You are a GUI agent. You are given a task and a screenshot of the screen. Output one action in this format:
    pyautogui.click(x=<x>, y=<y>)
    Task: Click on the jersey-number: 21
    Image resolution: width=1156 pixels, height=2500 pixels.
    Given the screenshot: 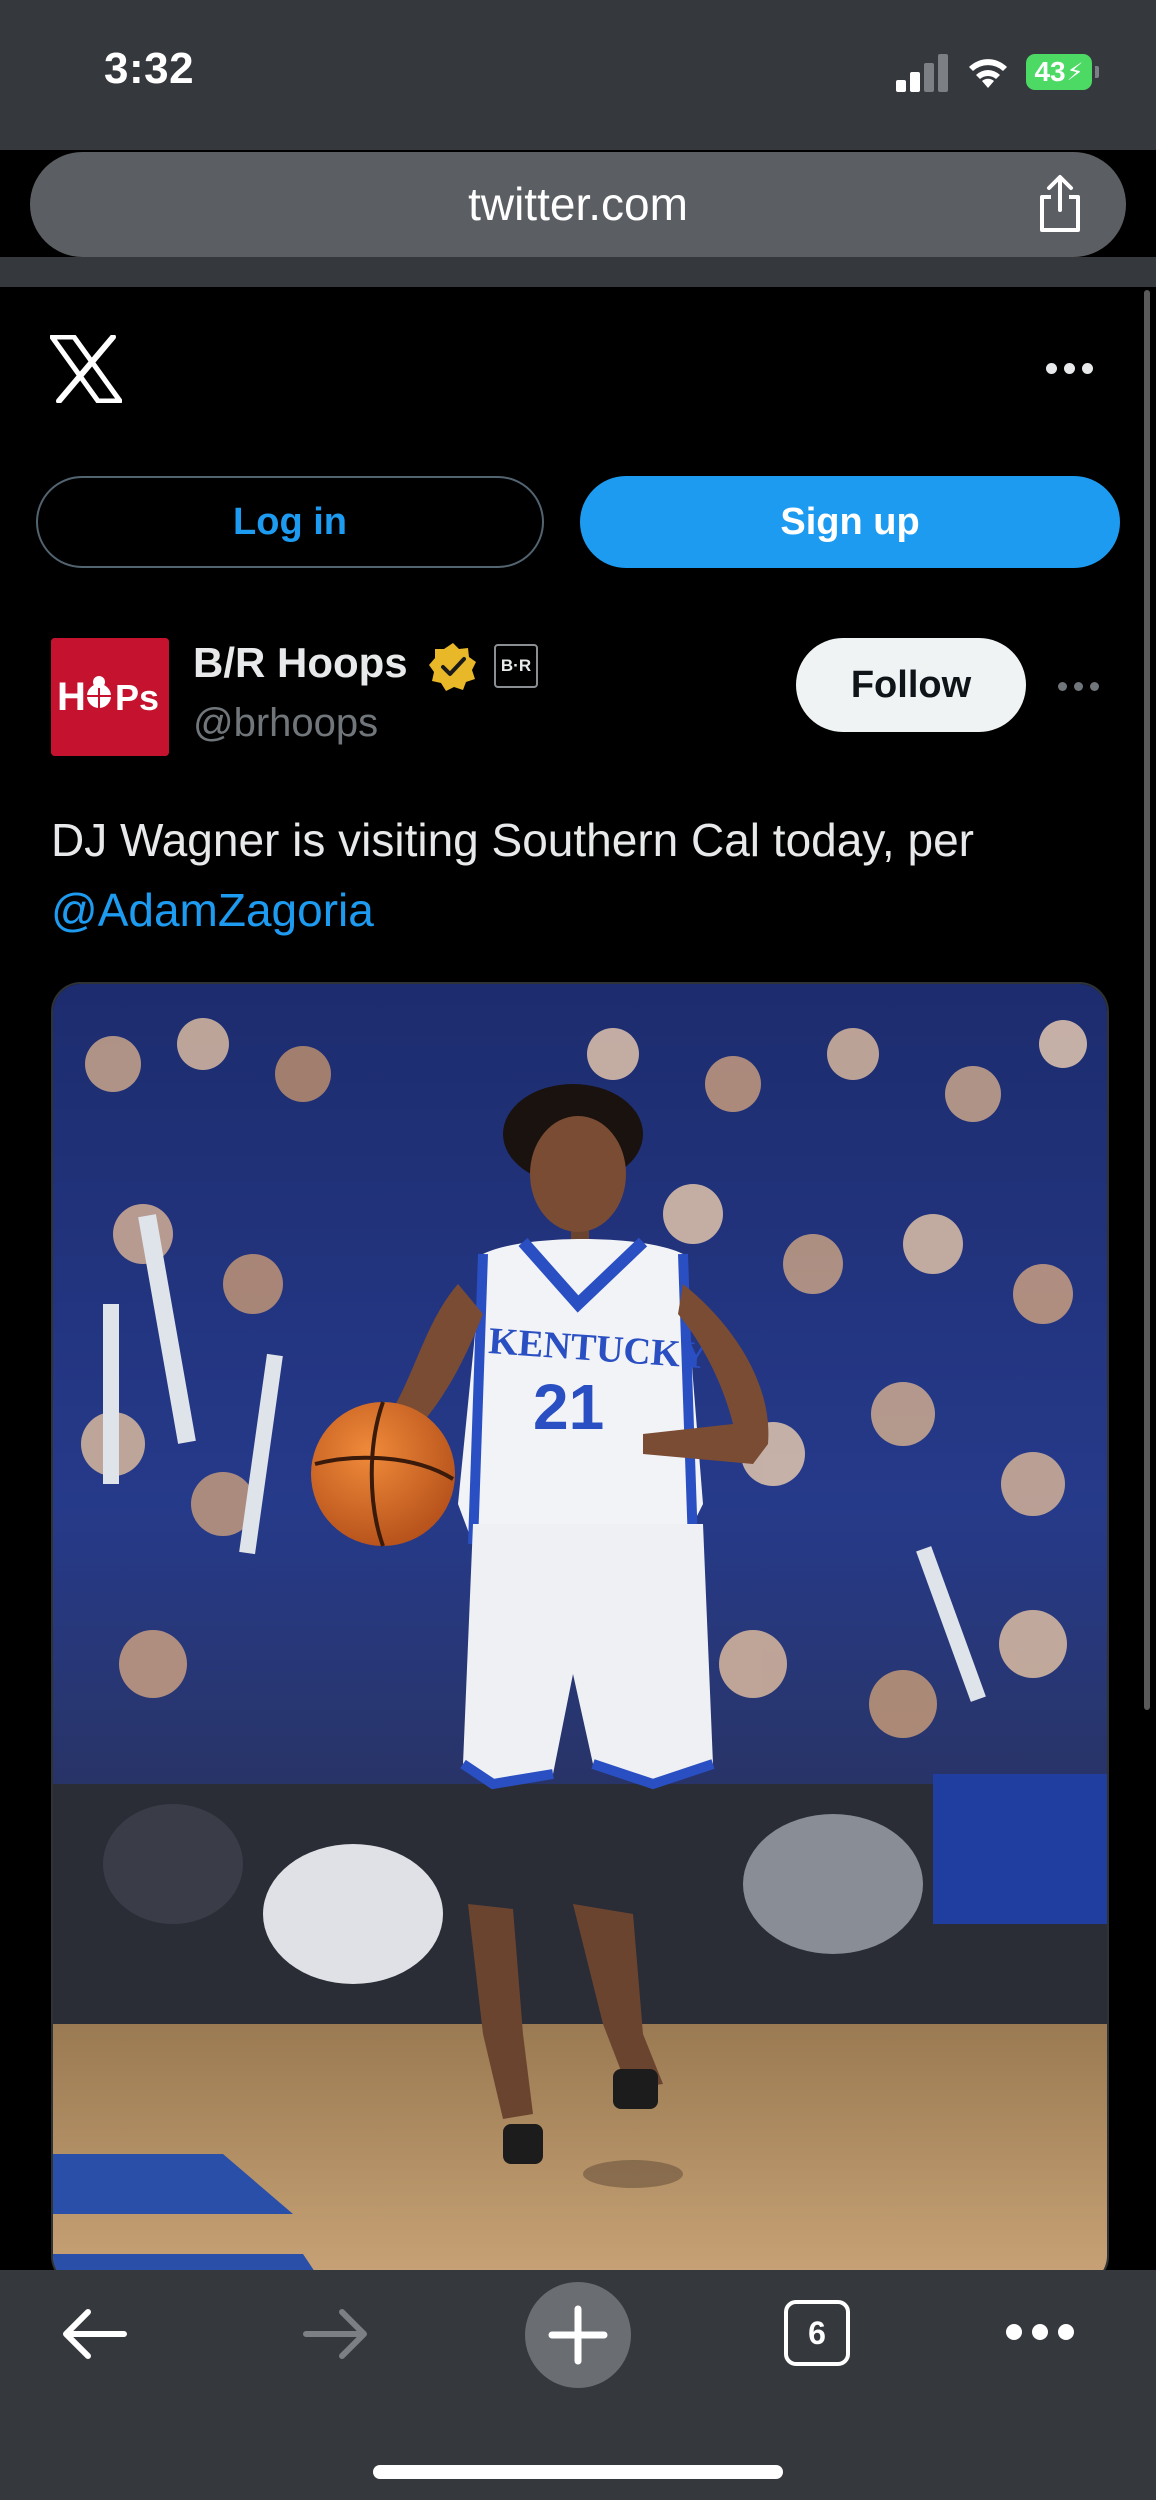 What is the action you would take?
    pyautogui.click(x=568, y=1407)
    